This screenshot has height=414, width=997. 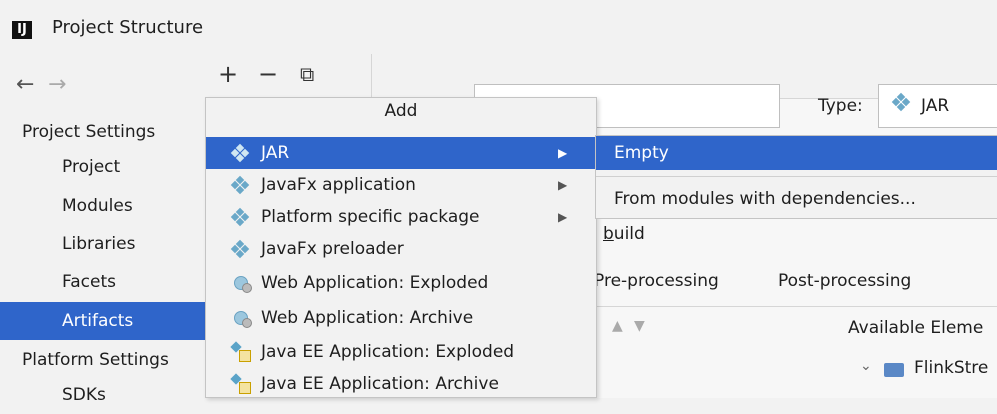 I want to click on type-select: JAR, so click(x=937, y=106).